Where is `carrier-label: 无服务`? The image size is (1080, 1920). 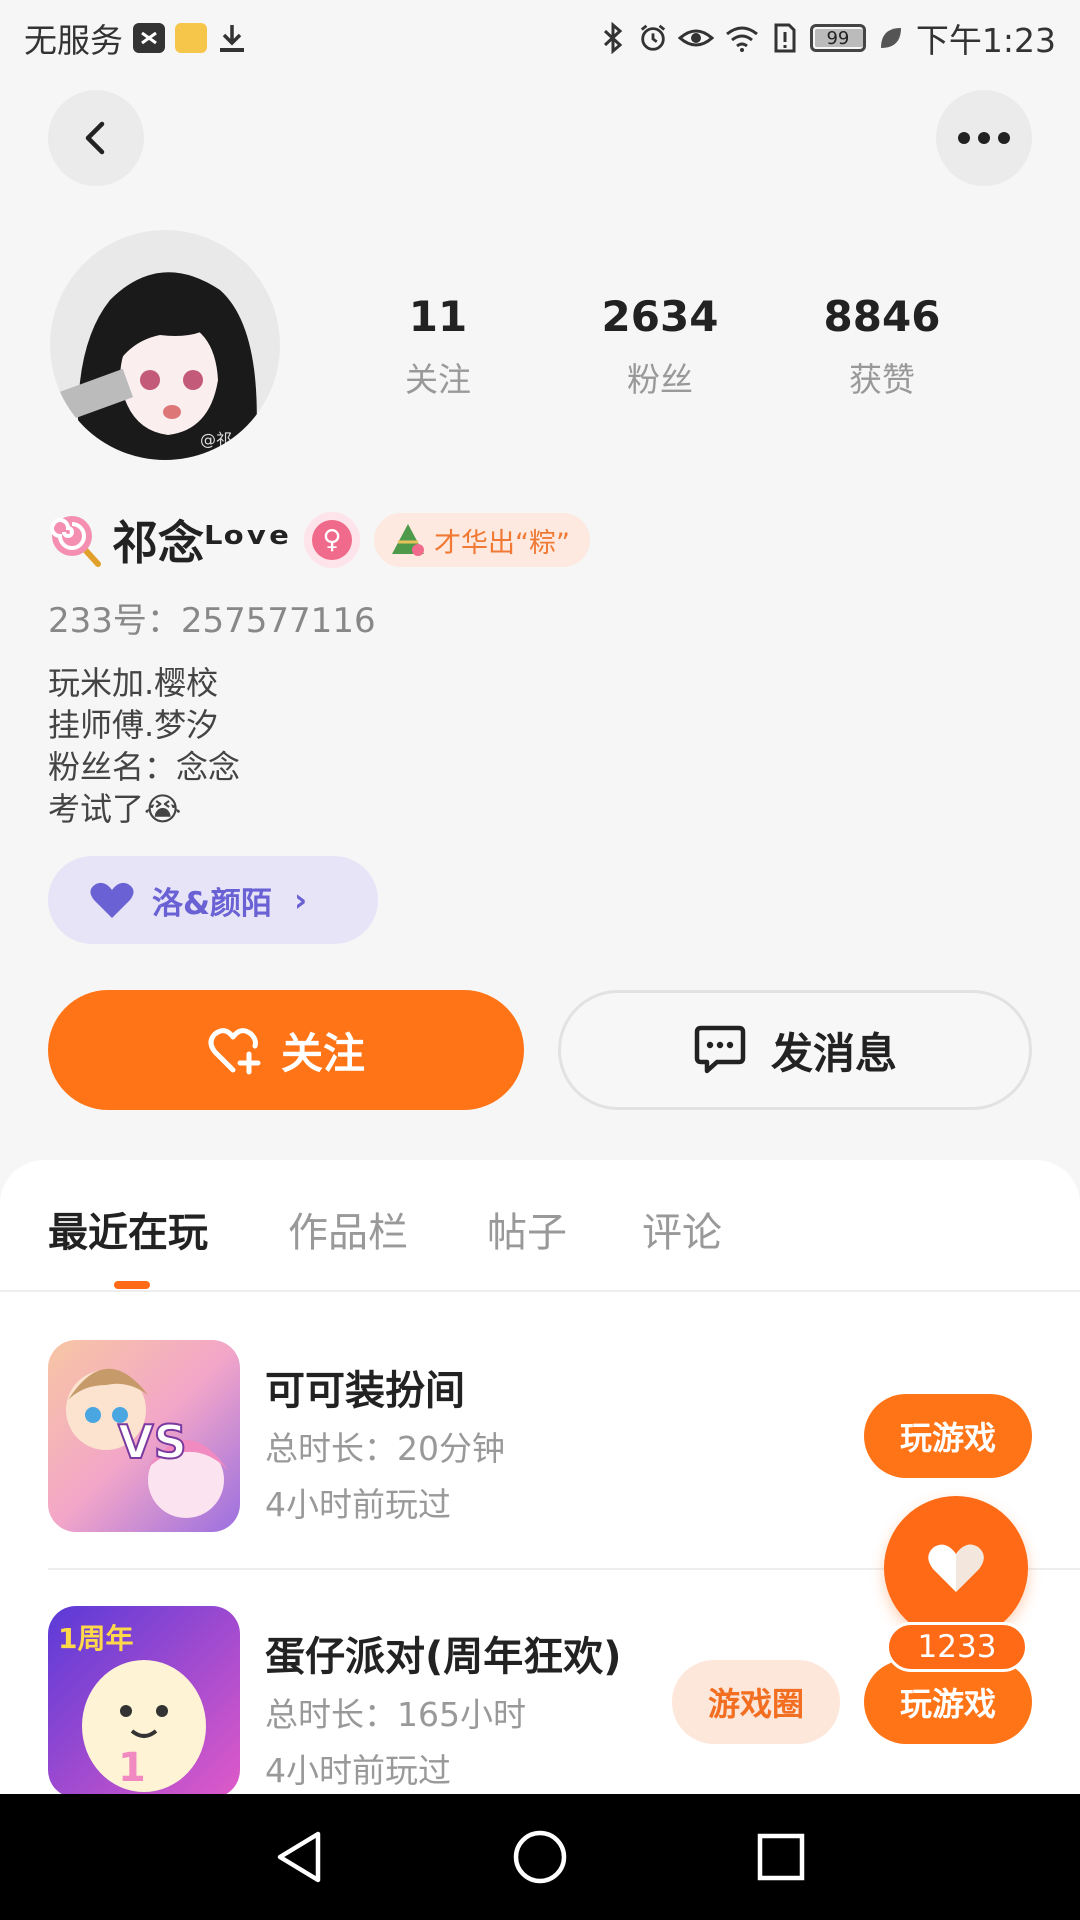 carrier-label: 无服务 is located at coordinates (73, 40).